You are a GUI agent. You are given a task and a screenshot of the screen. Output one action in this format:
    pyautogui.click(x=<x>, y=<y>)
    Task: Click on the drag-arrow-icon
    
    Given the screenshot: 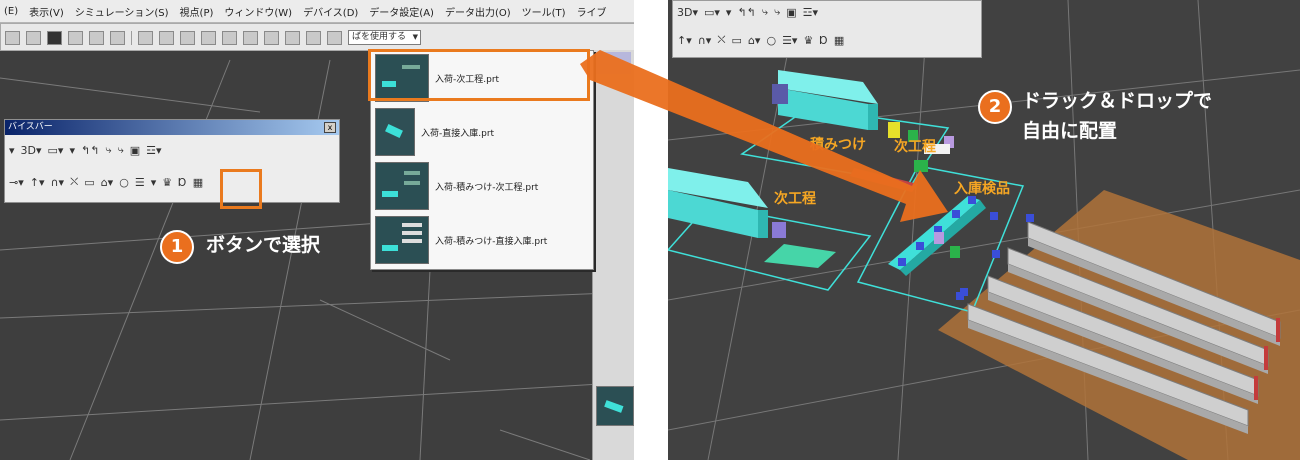 What is the action you would take?
    pyautogui.click(x=764, y=136)
    